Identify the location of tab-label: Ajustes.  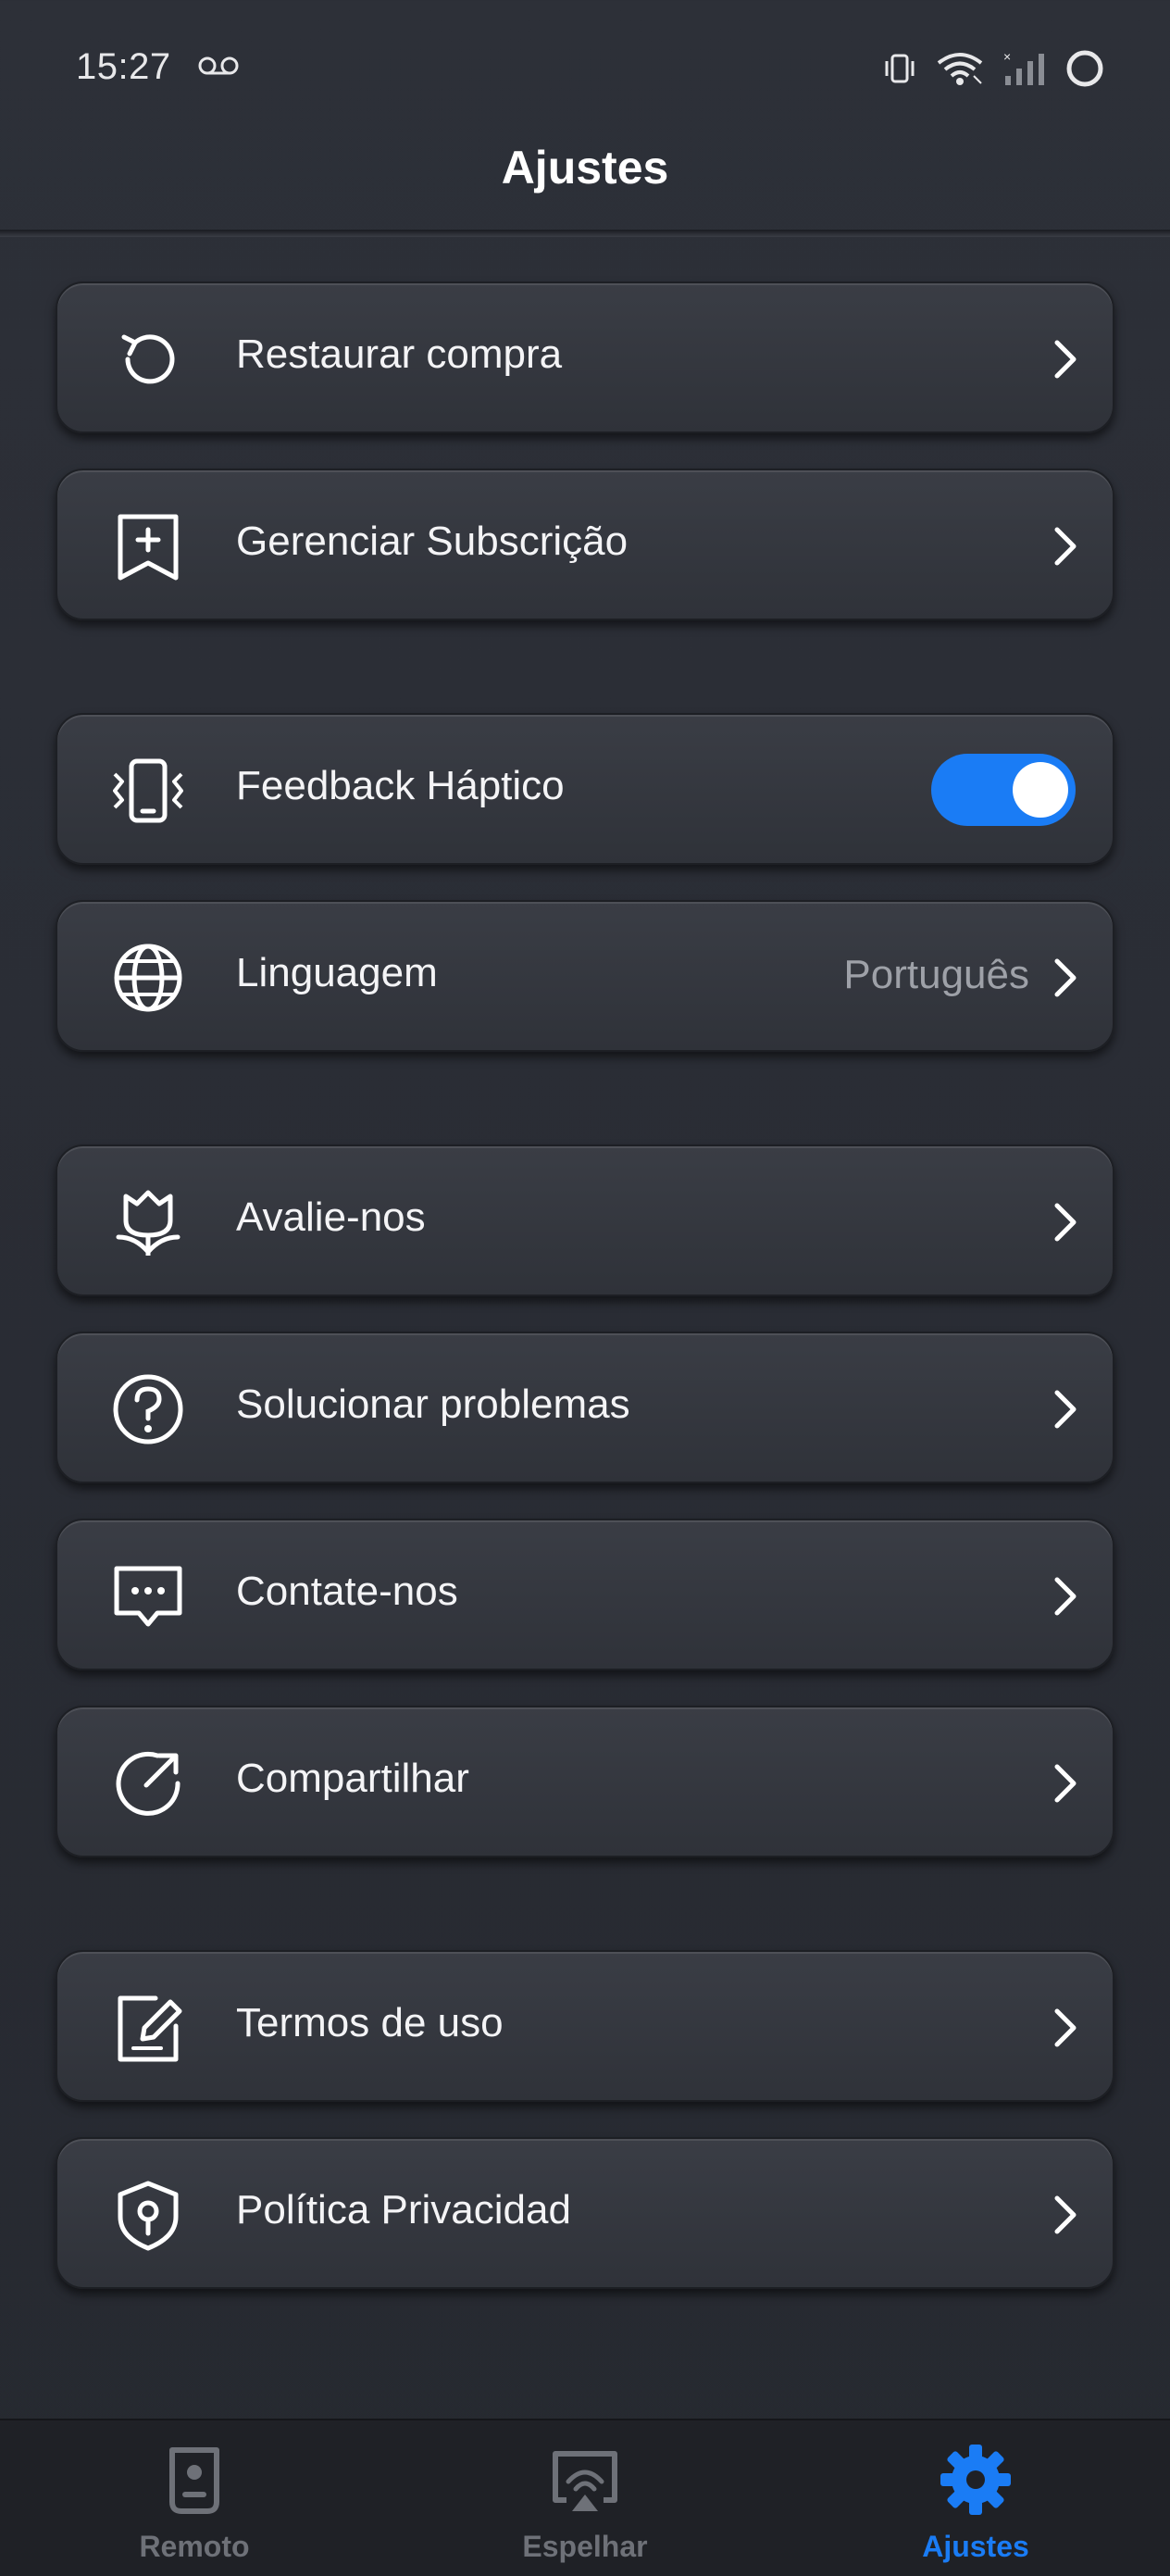
(976, 2546).